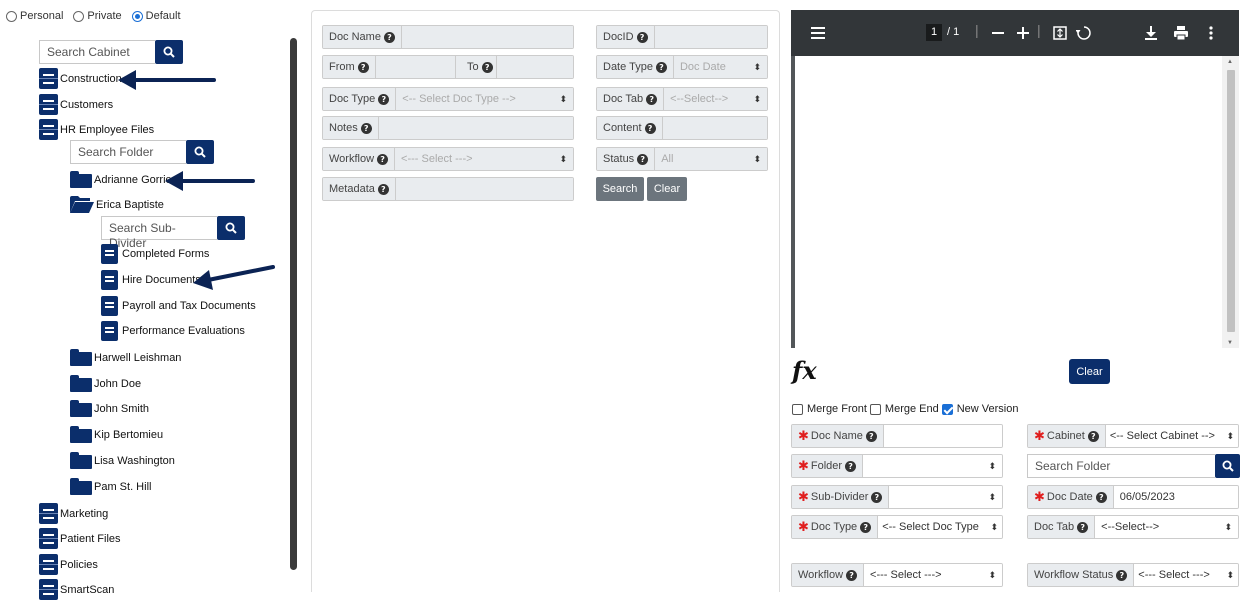 Image resolution: width=1240 pixels, height=600 pixels. Describe the element at coordinates (159, 233) in the screenshot. I see `subdivider-search-input: Search Sub-Divider` at that location.